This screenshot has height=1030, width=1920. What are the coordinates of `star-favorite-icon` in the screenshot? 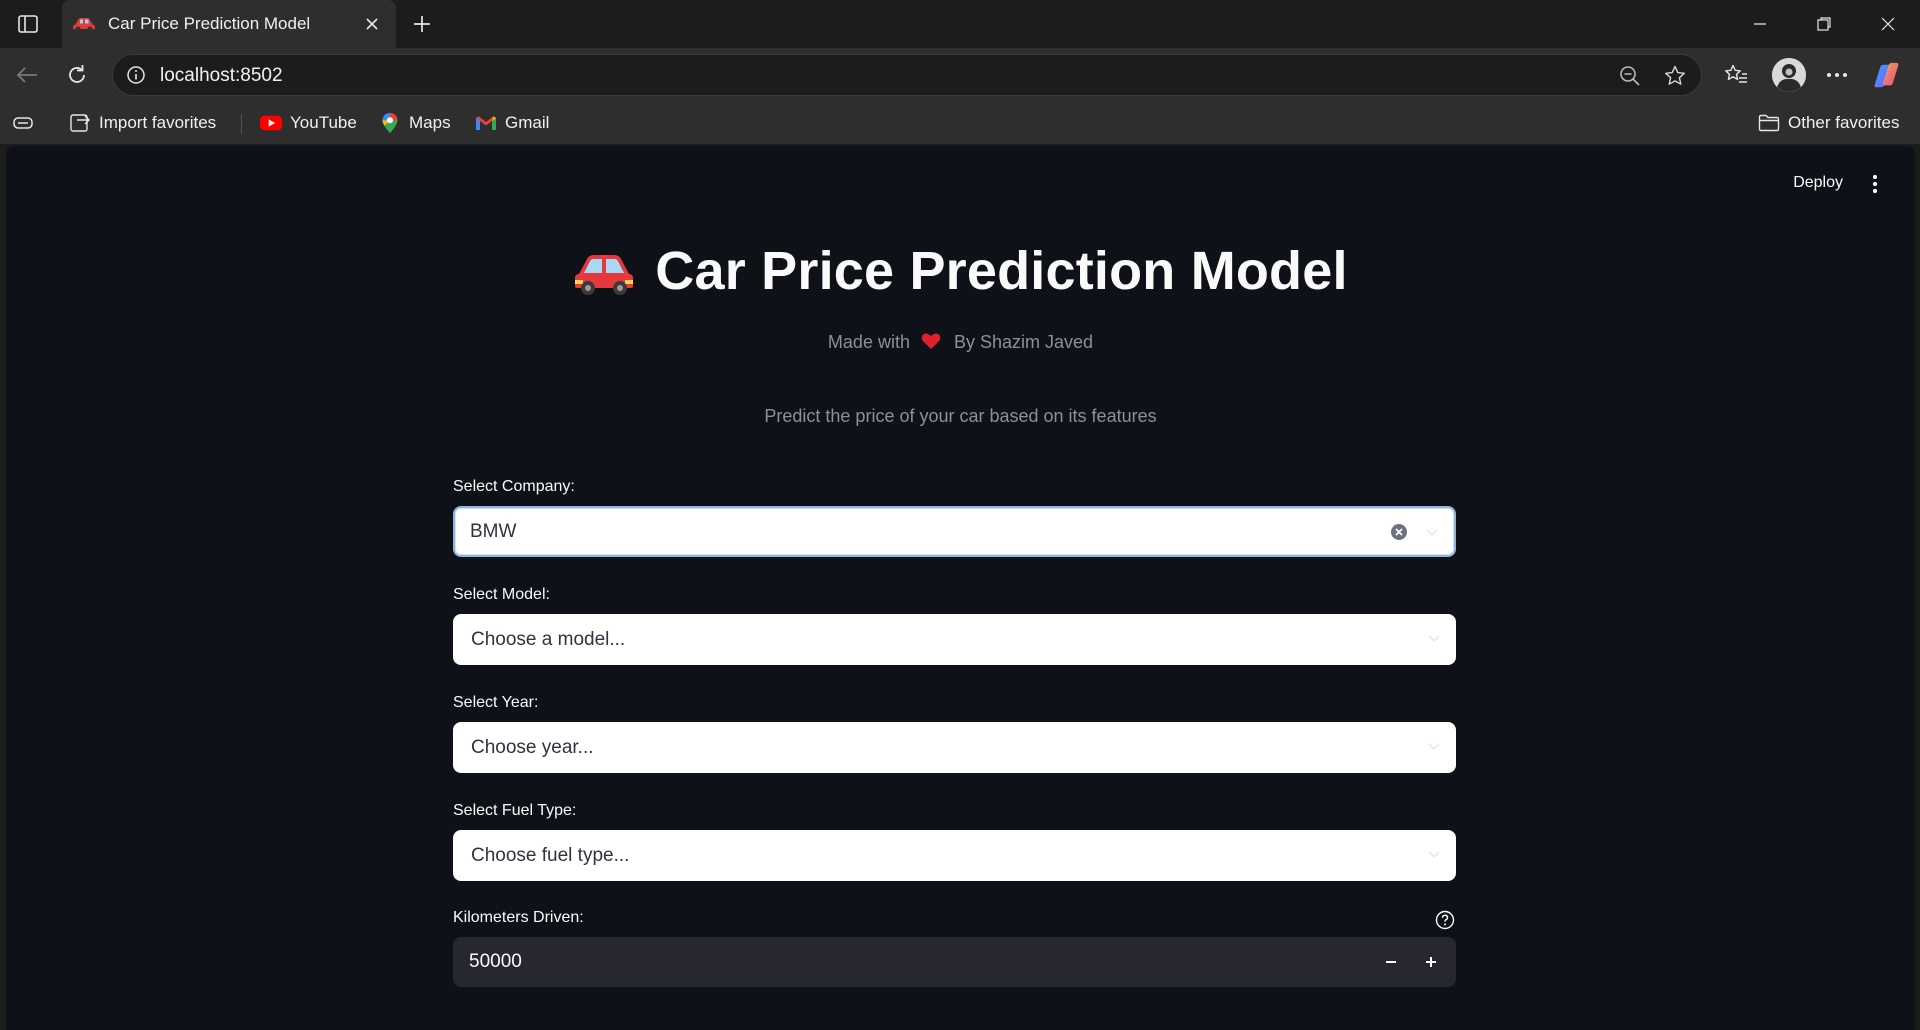 It's located at (1675, 76).